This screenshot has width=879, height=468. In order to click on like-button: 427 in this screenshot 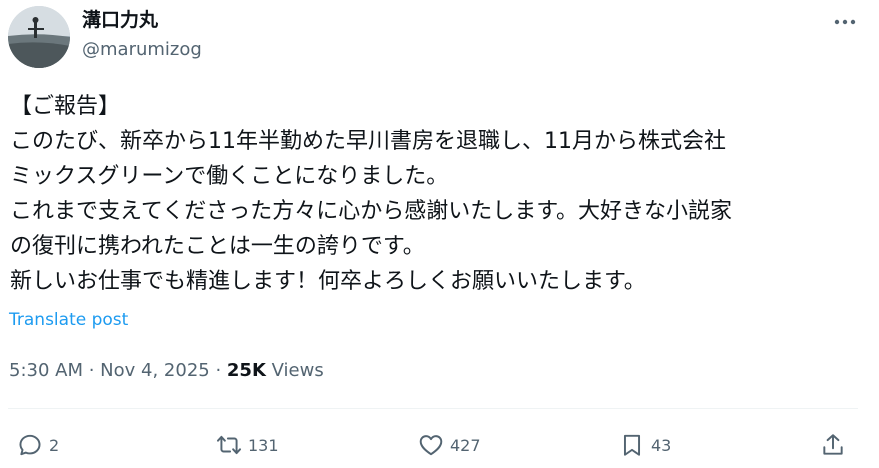, I will do `click(449, 445)`.